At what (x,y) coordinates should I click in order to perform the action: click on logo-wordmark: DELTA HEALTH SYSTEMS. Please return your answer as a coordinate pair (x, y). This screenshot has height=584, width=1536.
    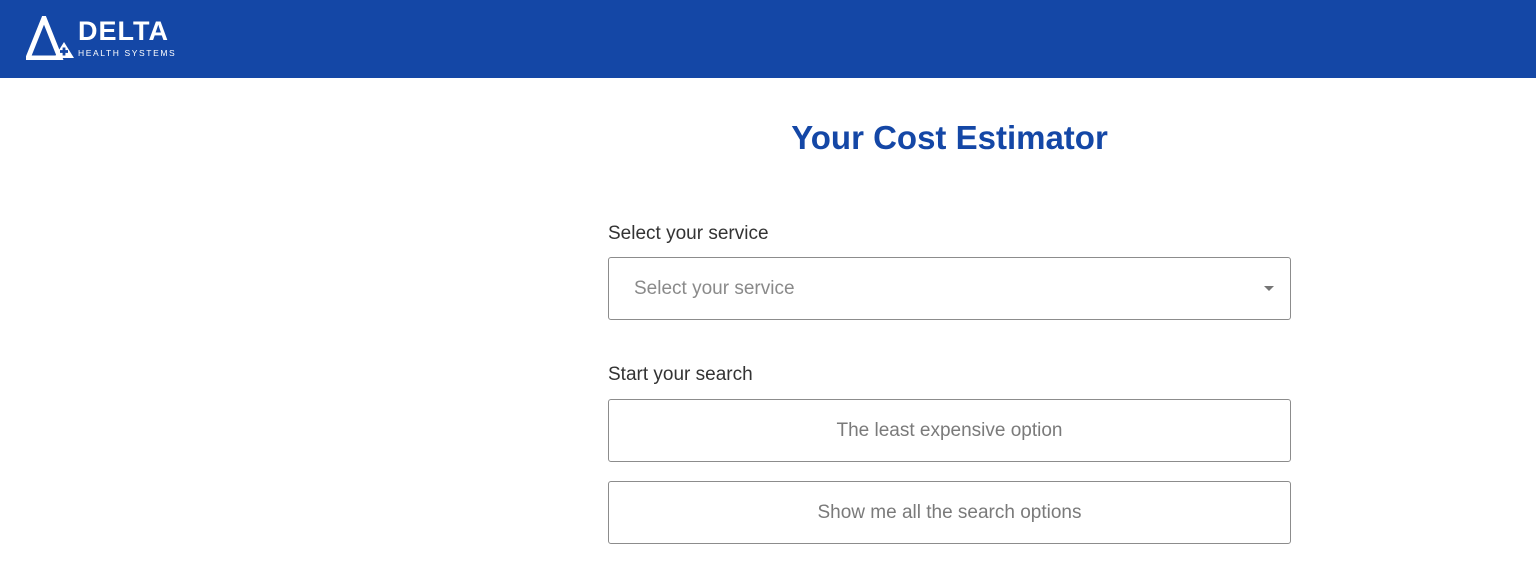
    Looking at the image, I should click on (127, 37).